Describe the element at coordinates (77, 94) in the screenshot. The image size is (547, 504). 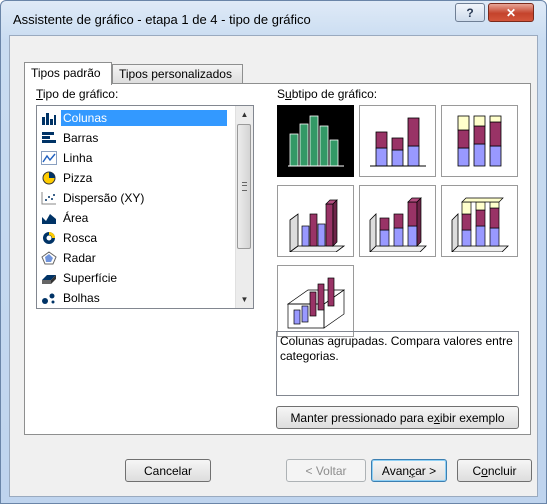
I see `chart-type-label: Tipo de gráfico:` at that location.